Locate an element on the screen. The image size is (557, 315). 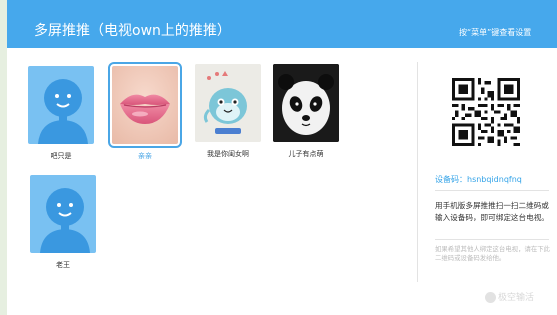
user-name: 吧只是 is located at coordinates (61, 156).